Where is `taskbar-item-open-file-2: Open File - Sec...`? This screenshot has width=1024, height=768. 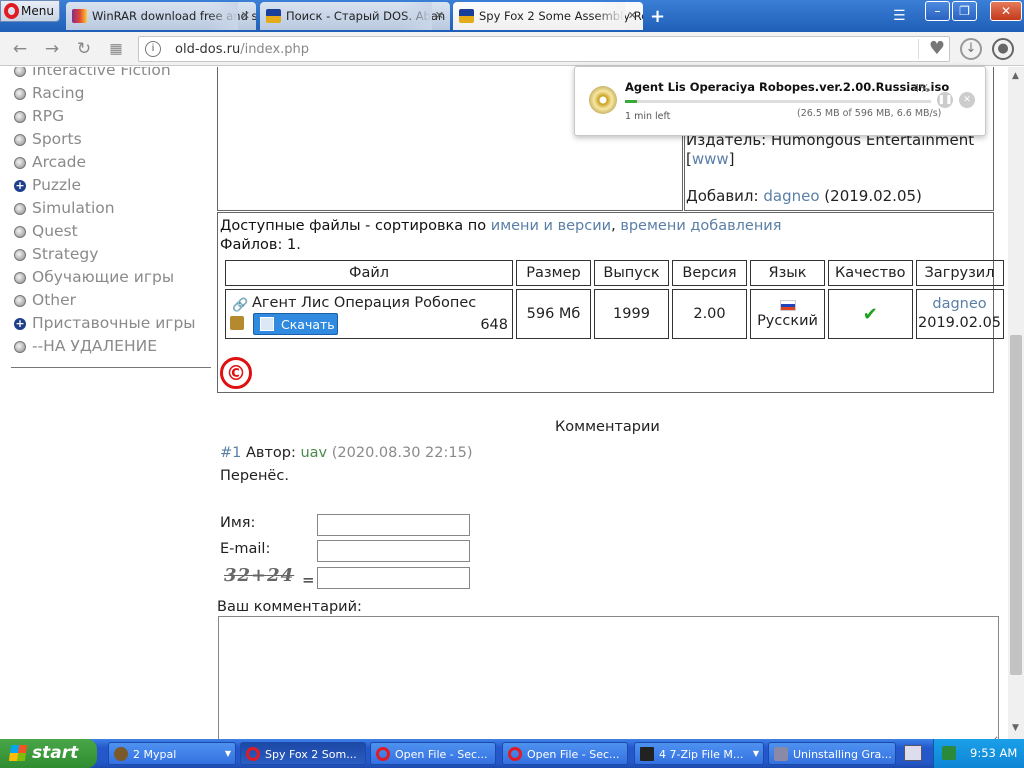
taskbar-item-open-file-2: Open File - Sec... is located at coordinates (565, 753).